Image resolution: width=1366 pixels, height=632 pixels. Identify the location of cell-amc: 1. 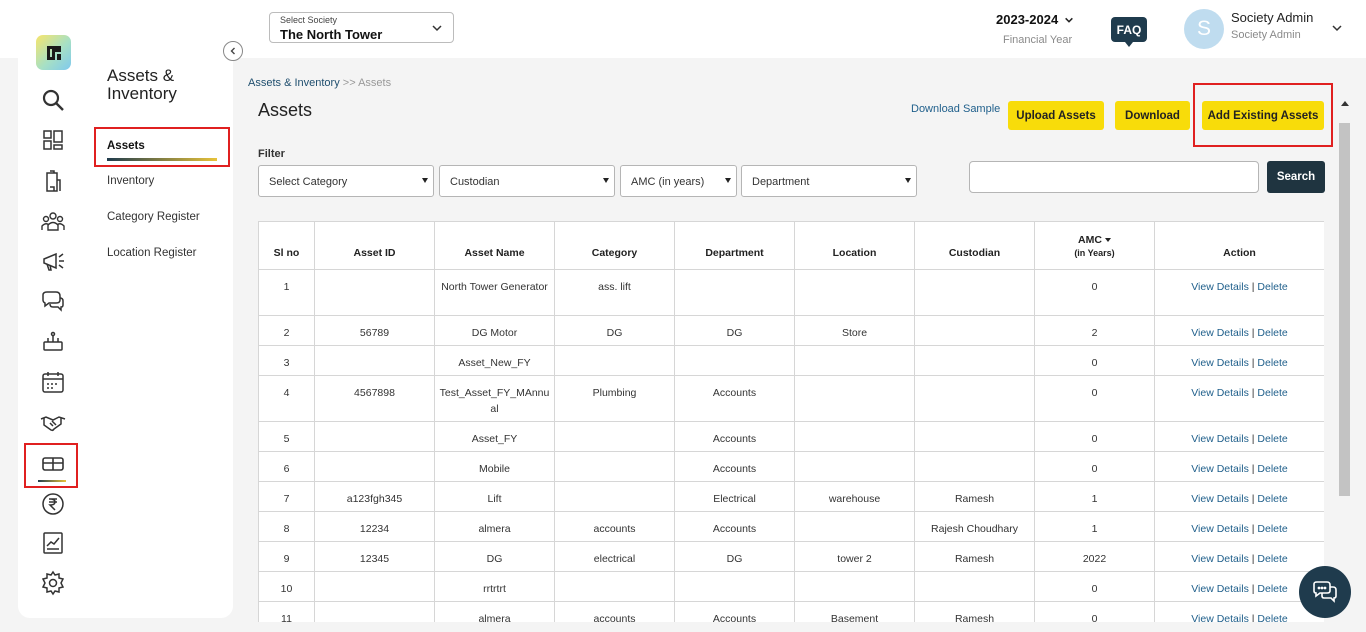
(1094, 526).